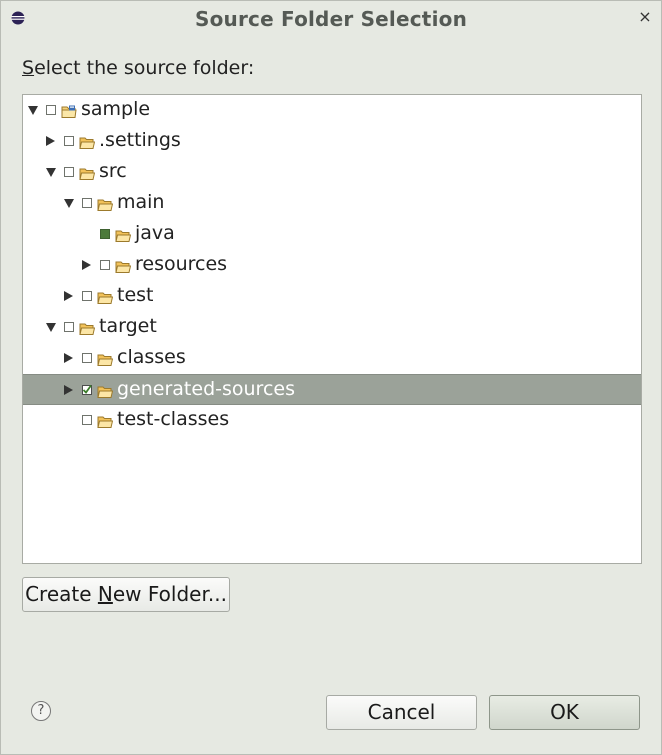 The height and width of the screenshot is (755, 662). I want to click on prompt-mnemonic: S, so click(28, 68).